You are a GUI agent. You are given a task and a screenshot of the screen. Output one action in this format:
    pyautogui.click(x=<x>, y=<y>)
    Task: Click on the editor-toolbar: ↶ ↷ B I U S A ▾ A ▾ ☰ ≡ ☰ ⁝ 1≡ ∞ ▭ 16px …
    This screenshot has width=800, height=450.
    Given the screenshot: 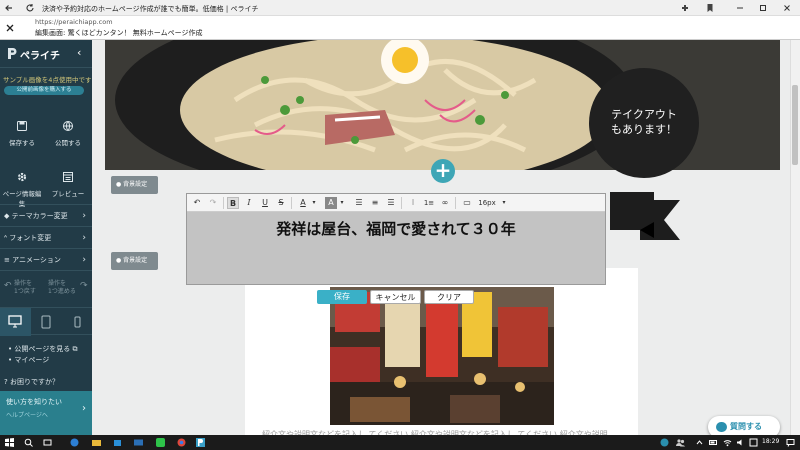 What is the action you would take?
    pyautogui.click(x=396, y=203)
    